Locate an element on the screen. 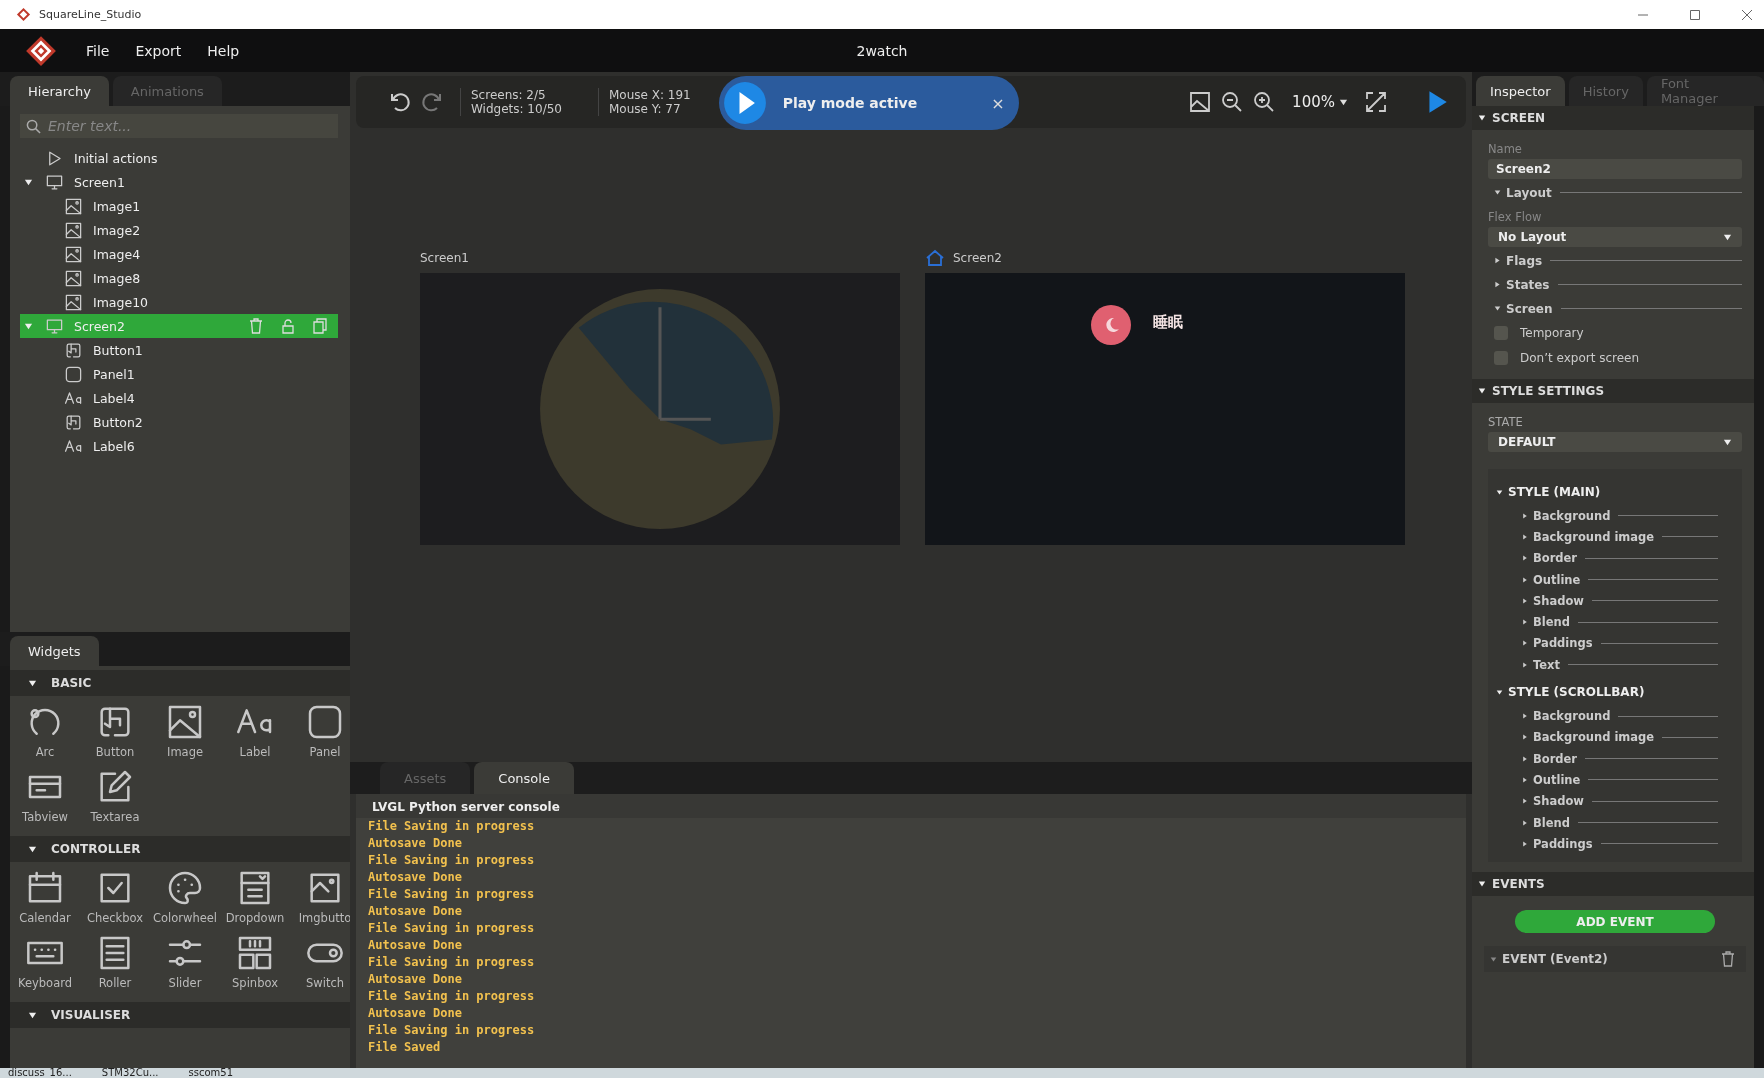 This screenshot has width=1764, height=1078. play-icon is located at coordinates (744, 103).